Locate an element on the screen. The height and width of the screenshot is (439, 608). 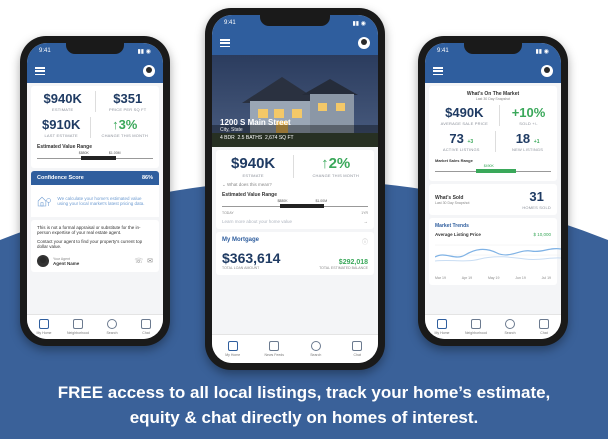
range-left: TODAY is located at coordinates (228, 213).